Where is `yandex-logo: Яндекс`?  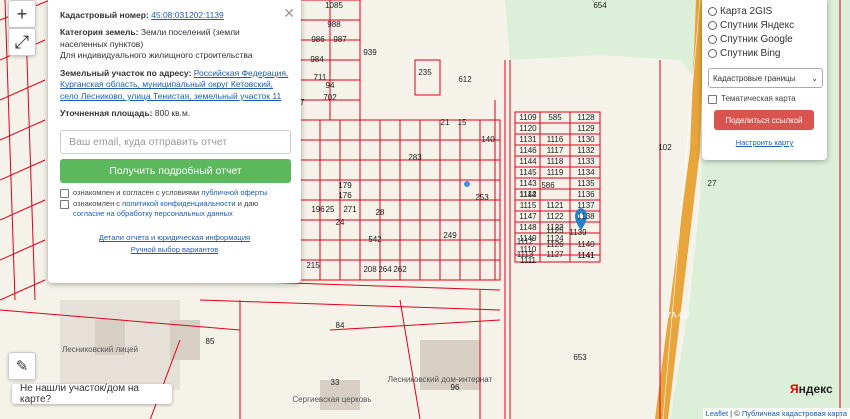 yandex-logo: Яндекс is located at coordinates (811, 389).